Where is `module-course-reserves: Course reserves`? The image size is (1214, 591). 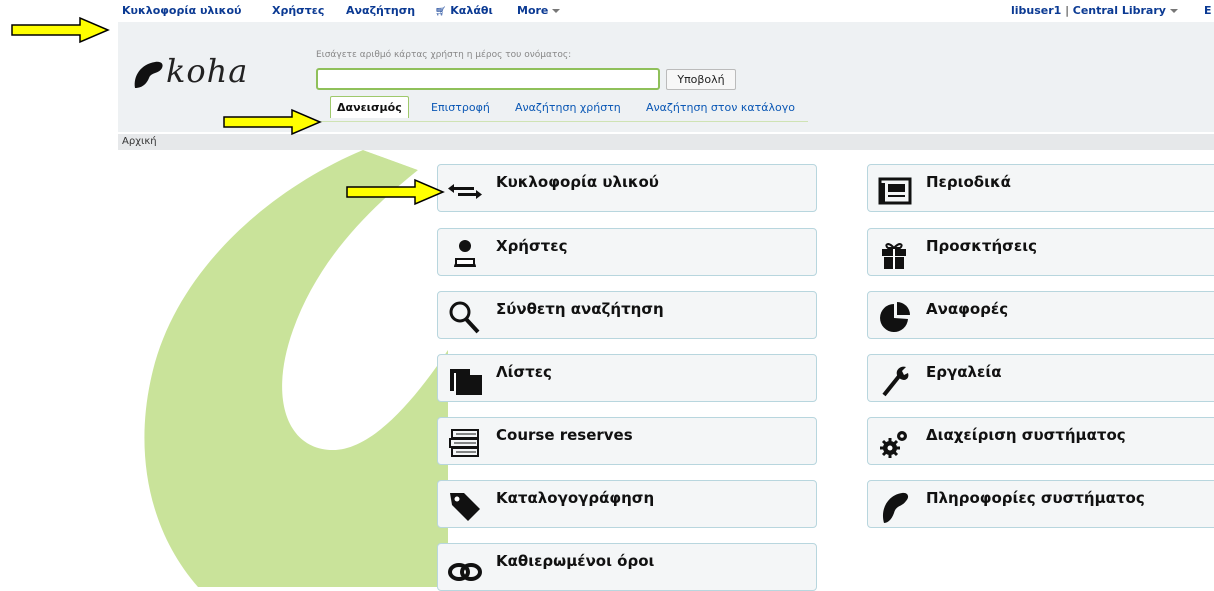 module-course-reserves: Course reserves is located at coordinates (627, 441).